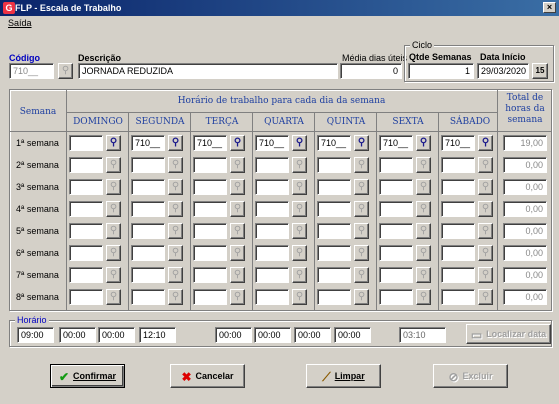 The height and width of the screenshot is (404, 559). Describe the element at coordinates (503, 71) in the screenshot. I see `data-inicio-field: 29/03/2020` at that location.